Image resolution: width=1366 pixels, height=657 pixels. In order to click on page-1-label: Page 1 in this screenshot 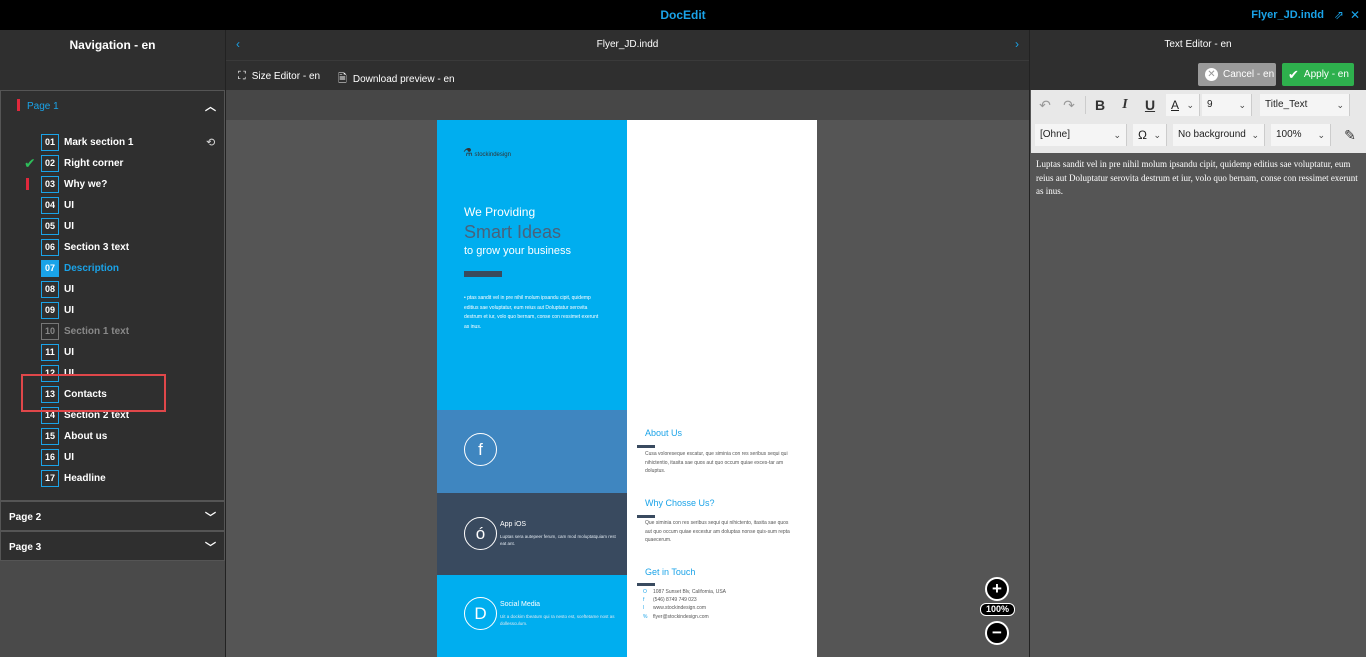, I will do `click(43, 106)`.